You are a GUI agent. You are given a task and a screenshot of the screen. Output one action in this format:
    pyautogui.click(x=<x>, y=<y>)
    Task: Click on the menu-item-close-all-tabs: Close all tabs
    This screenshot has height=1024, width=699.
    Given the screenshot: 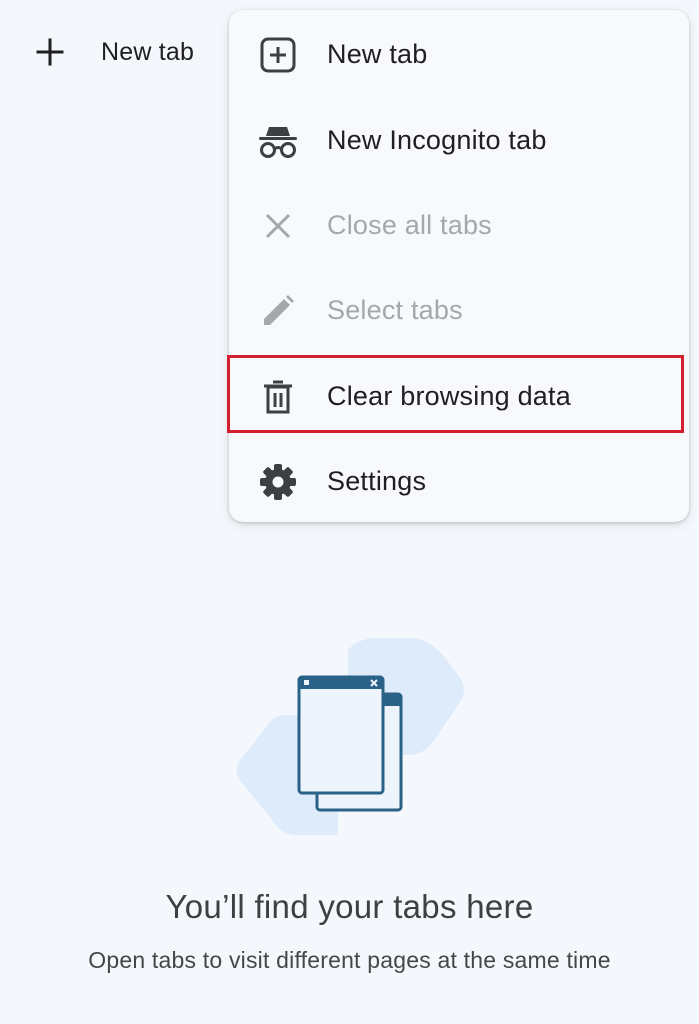 What is the action you would take?
    pyautogui.click(x=459, y=225)
    